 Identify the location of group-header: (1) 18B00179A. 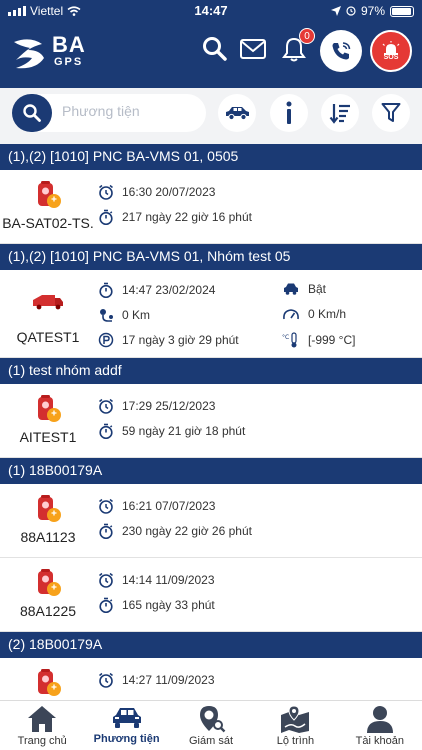
(211, 471).